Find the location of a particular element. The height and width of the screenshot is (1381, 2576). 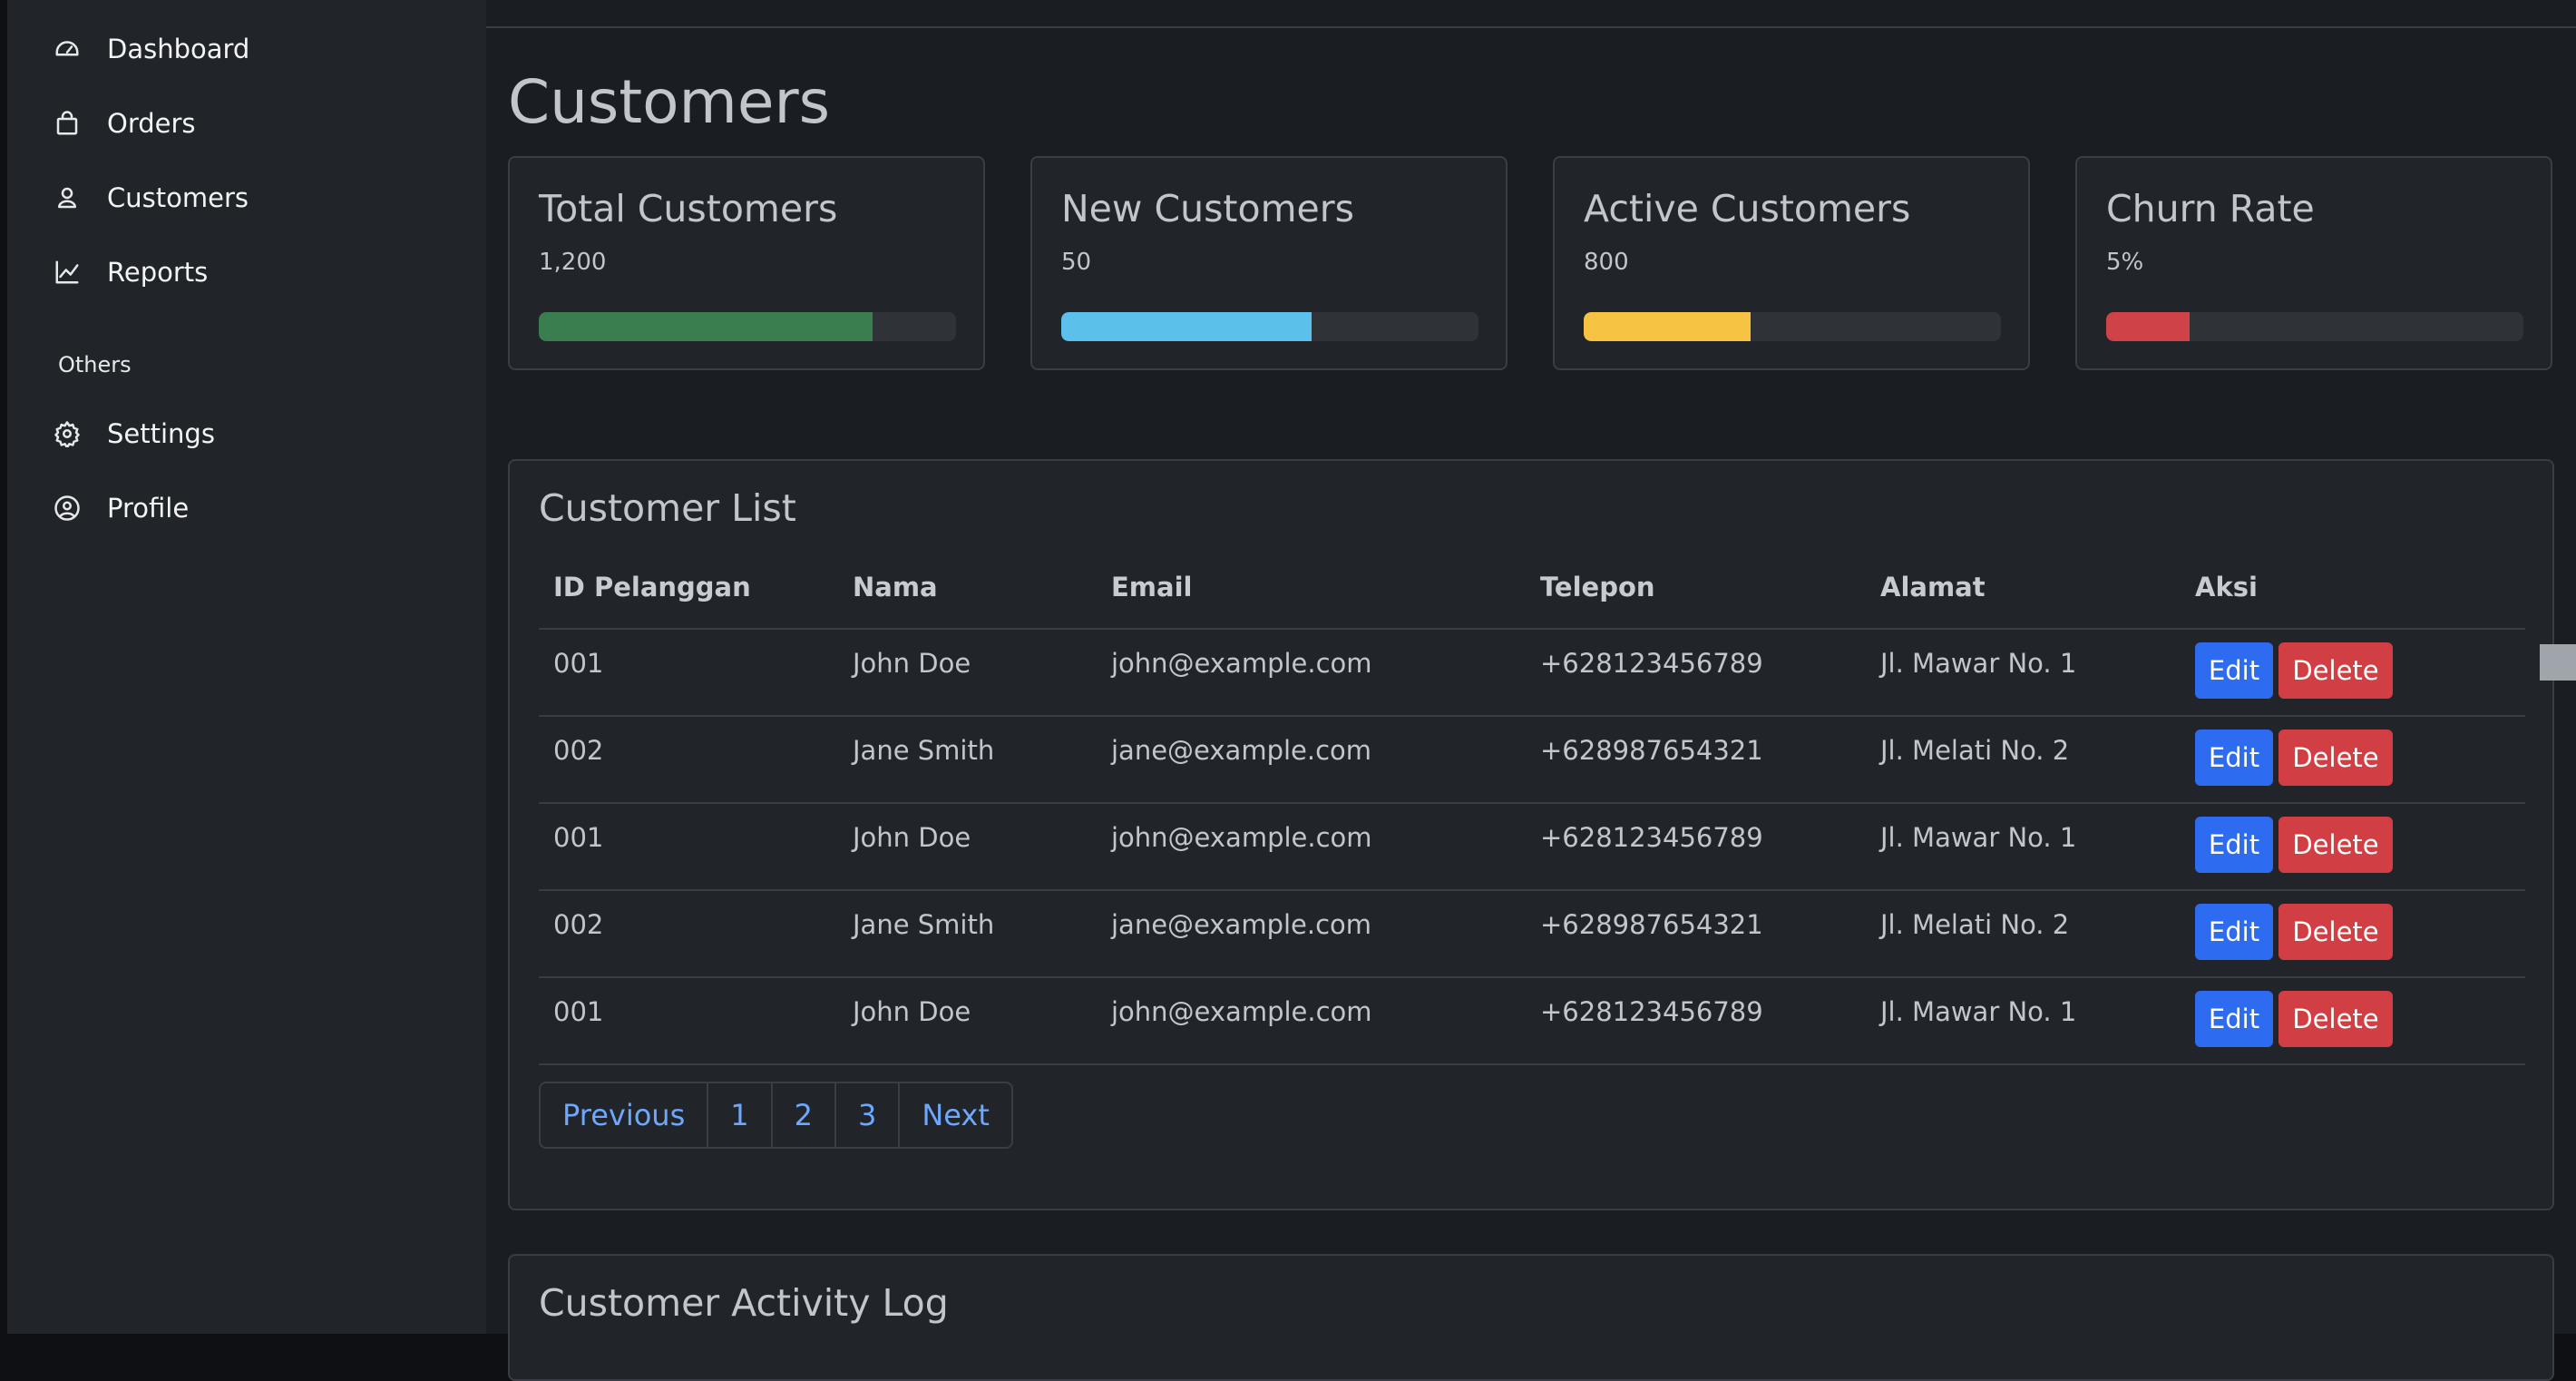

sidebar-item-label: Dashboard is located at coordinates (178, 49).